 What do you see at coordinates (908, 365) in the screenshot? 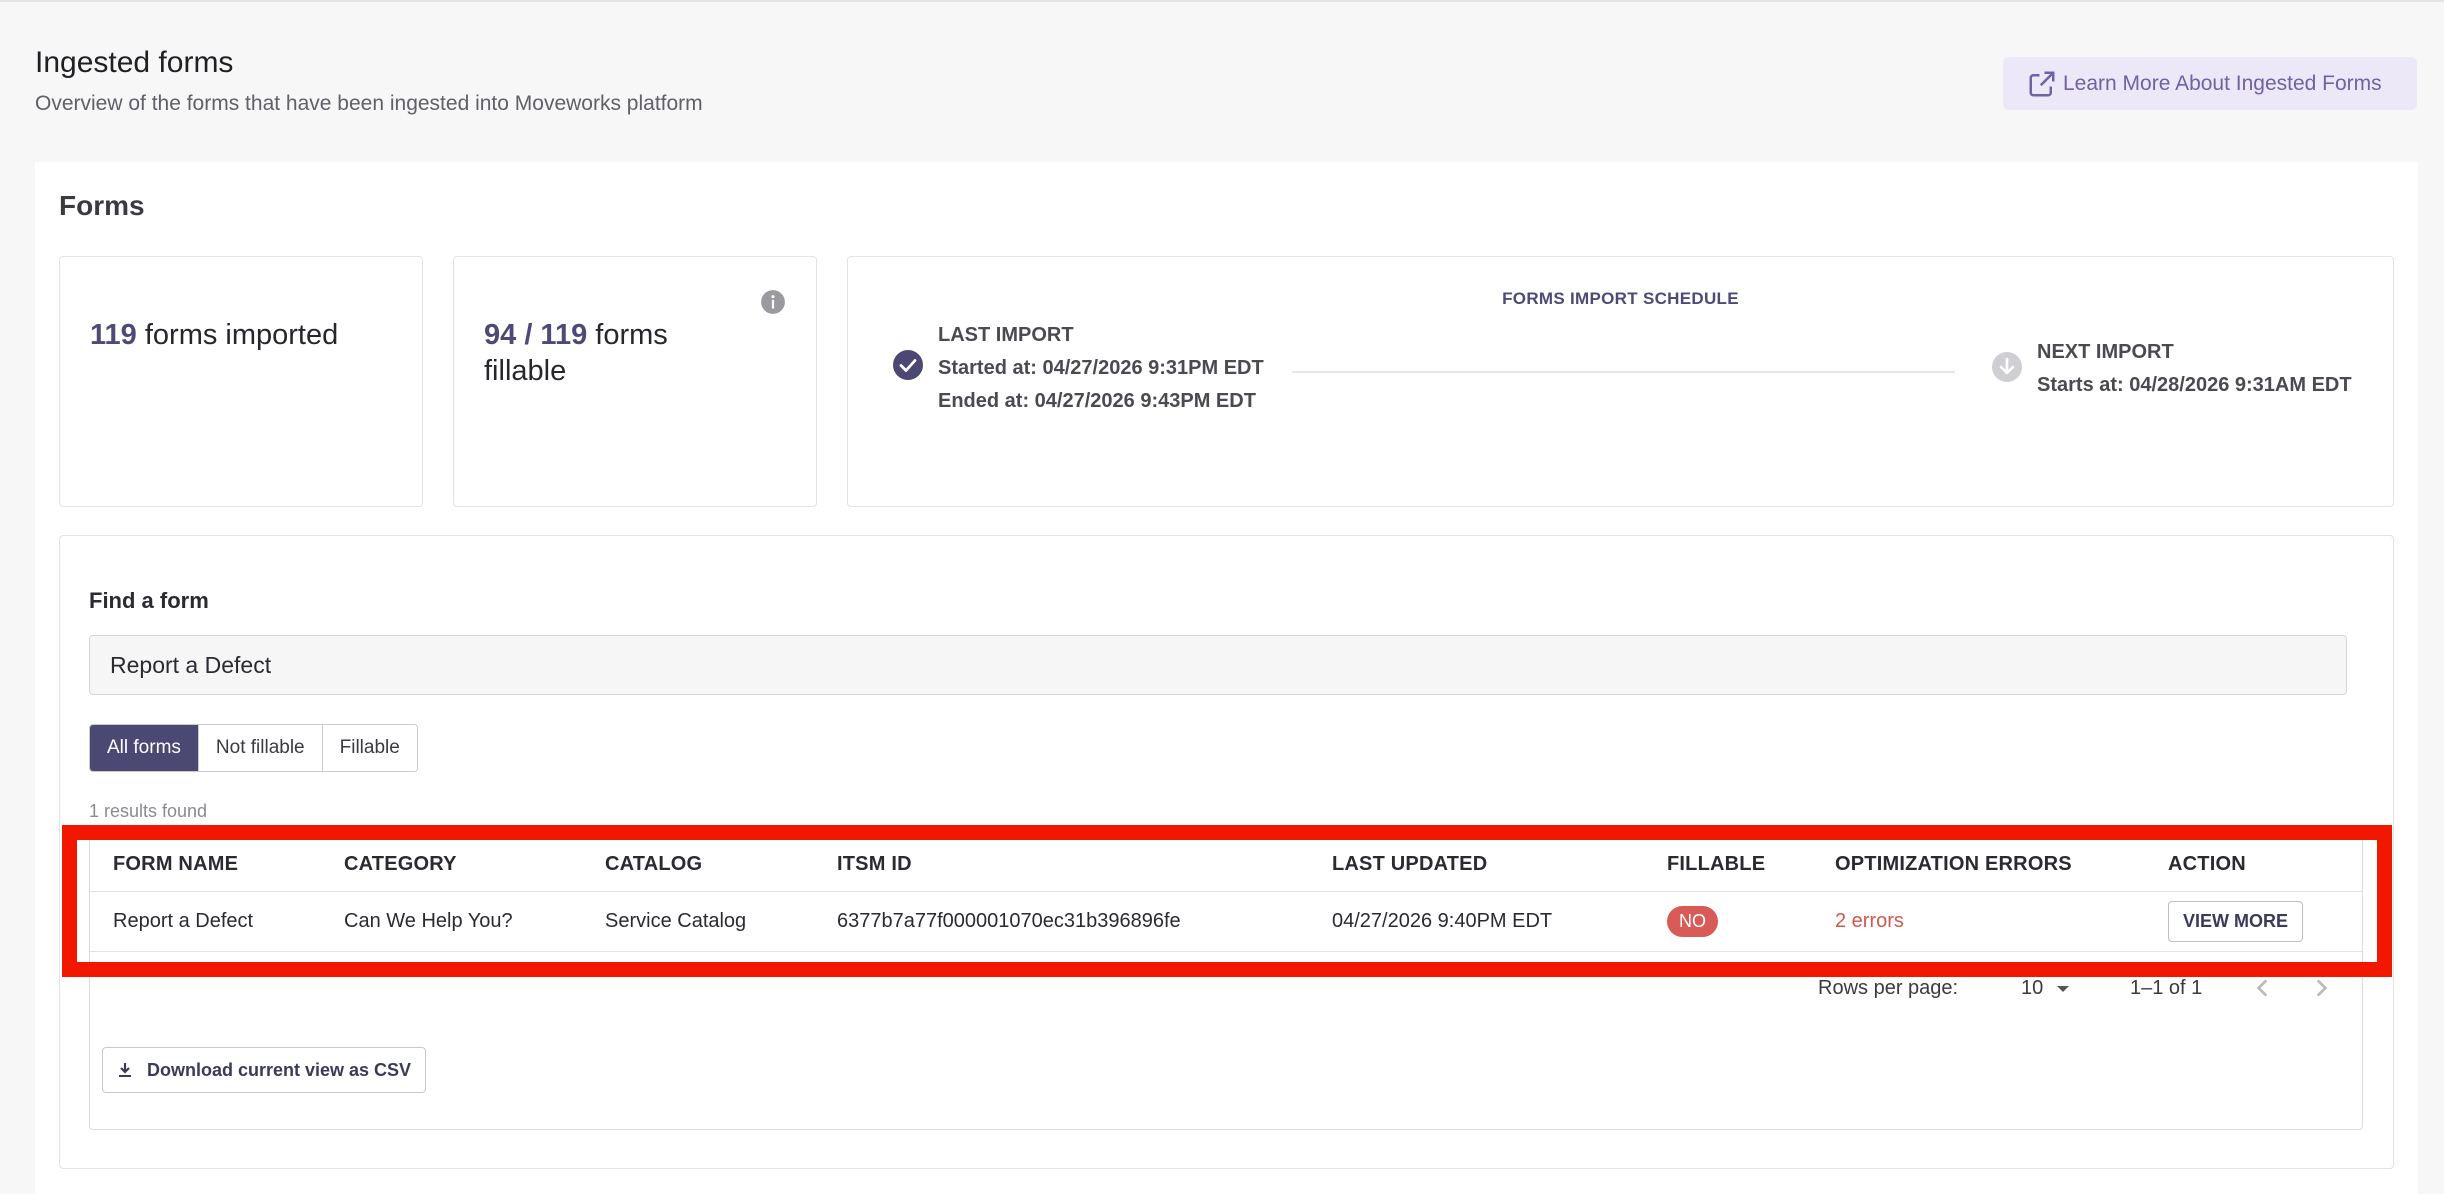
I see `check-circle-icon` at bounding box center [908, 365].